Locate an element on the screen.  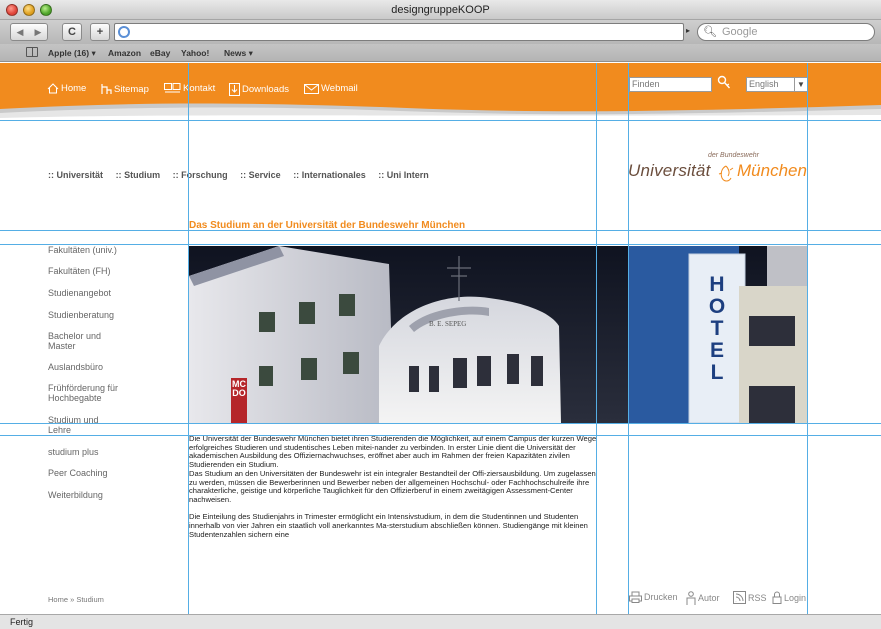
mainnav-uni-intern: :: Uni Intern is located at coordinates (403, 175).